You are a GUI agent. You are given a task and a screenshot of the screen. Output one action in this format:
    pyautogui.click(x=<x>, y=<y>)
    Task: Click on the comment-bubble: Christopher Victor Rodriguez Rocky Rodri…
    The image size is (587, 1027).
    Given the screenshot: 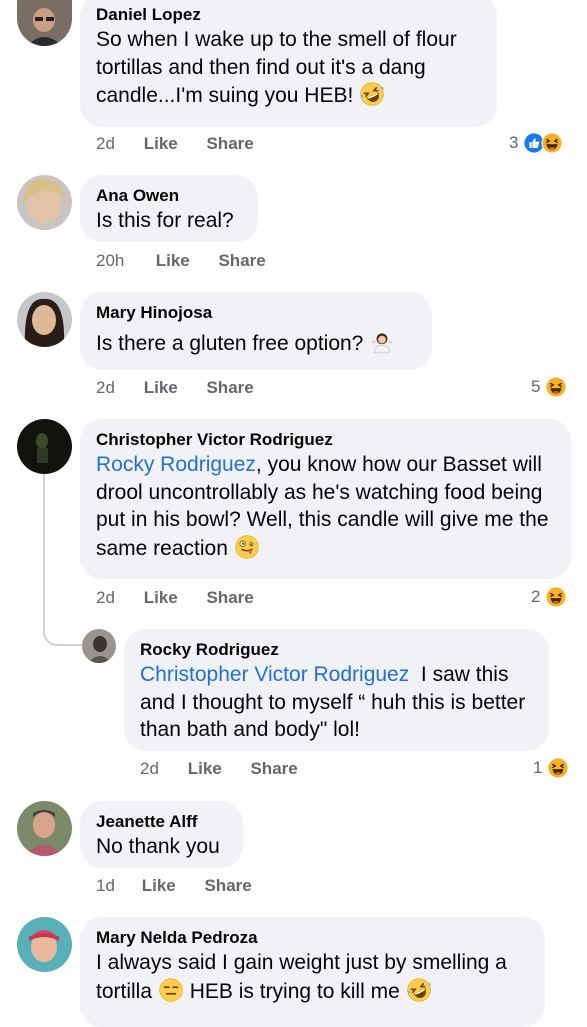 What is the action you would take?
    pyautogui.click(x=325, y=499)
    